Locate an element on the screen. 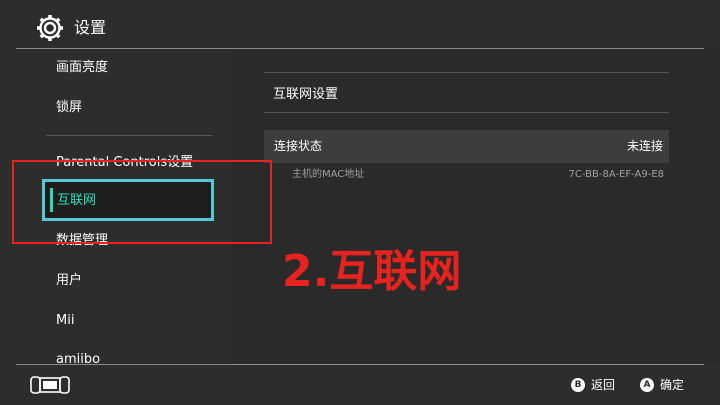 This screenshot has height=405, width=720. confirm-button: 确定 is located at coordinates (672, 385).